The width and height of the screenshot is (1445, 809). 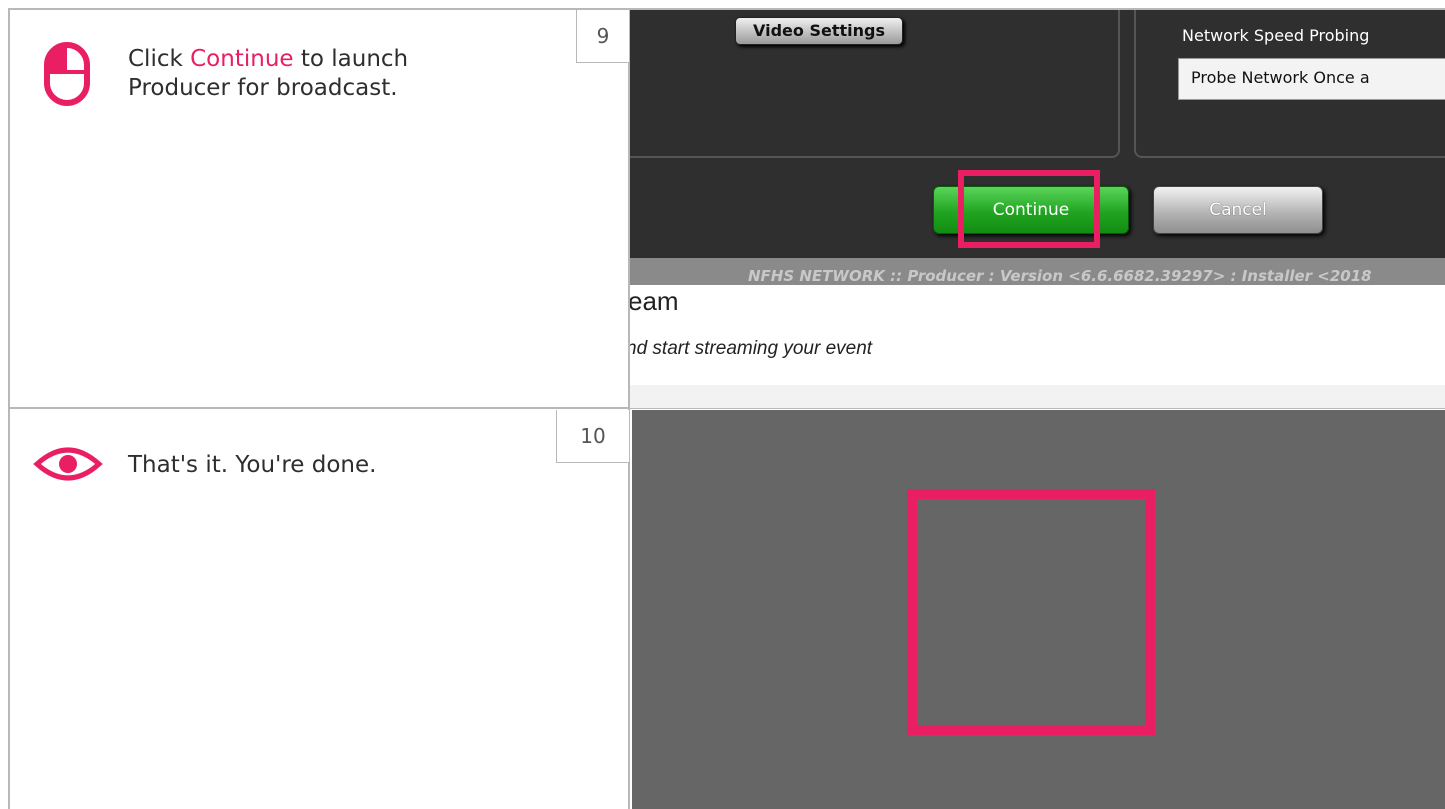 I want to click on final-highlight-box, so click(x=1031, y=612).